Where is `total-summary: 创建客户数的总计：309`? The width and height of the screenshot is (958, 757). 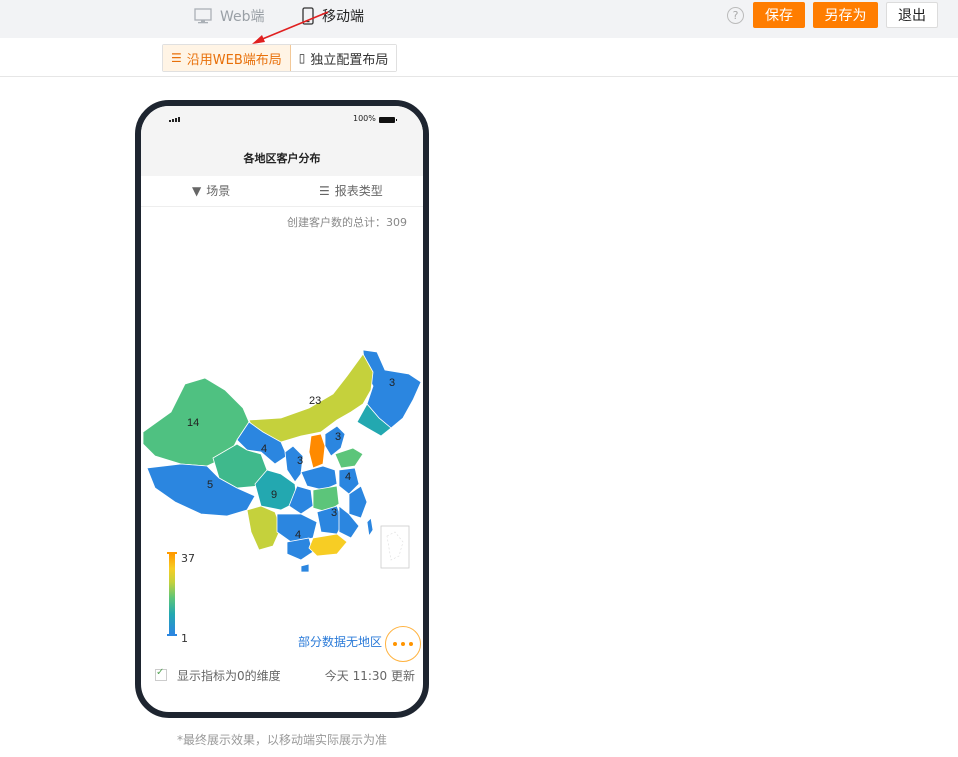 total-summary: 创建客户数的总计：309 is located at coordinates (347, 222).